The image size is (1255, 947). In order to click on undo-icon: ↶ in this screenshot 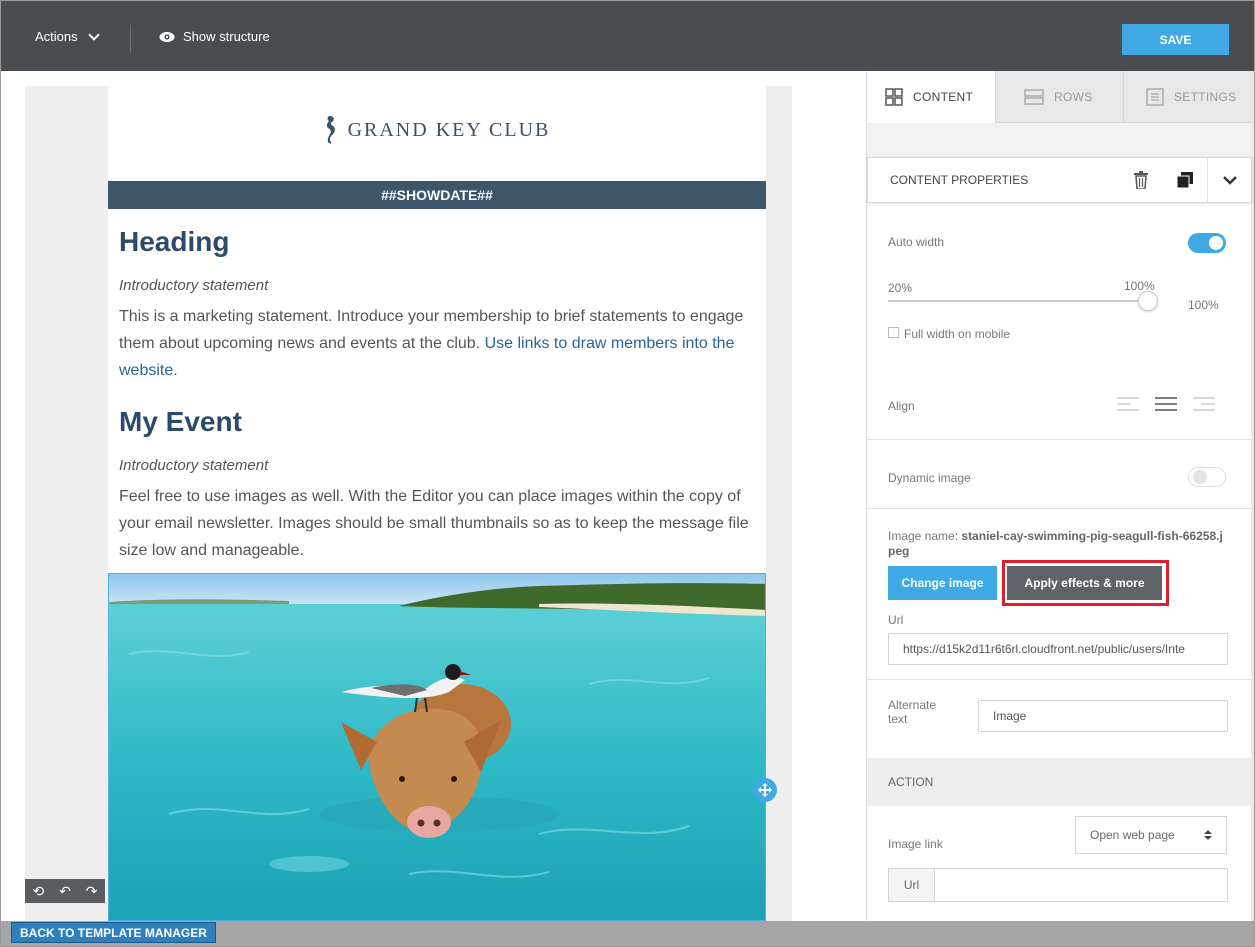, I will do `click(65, 891)`.